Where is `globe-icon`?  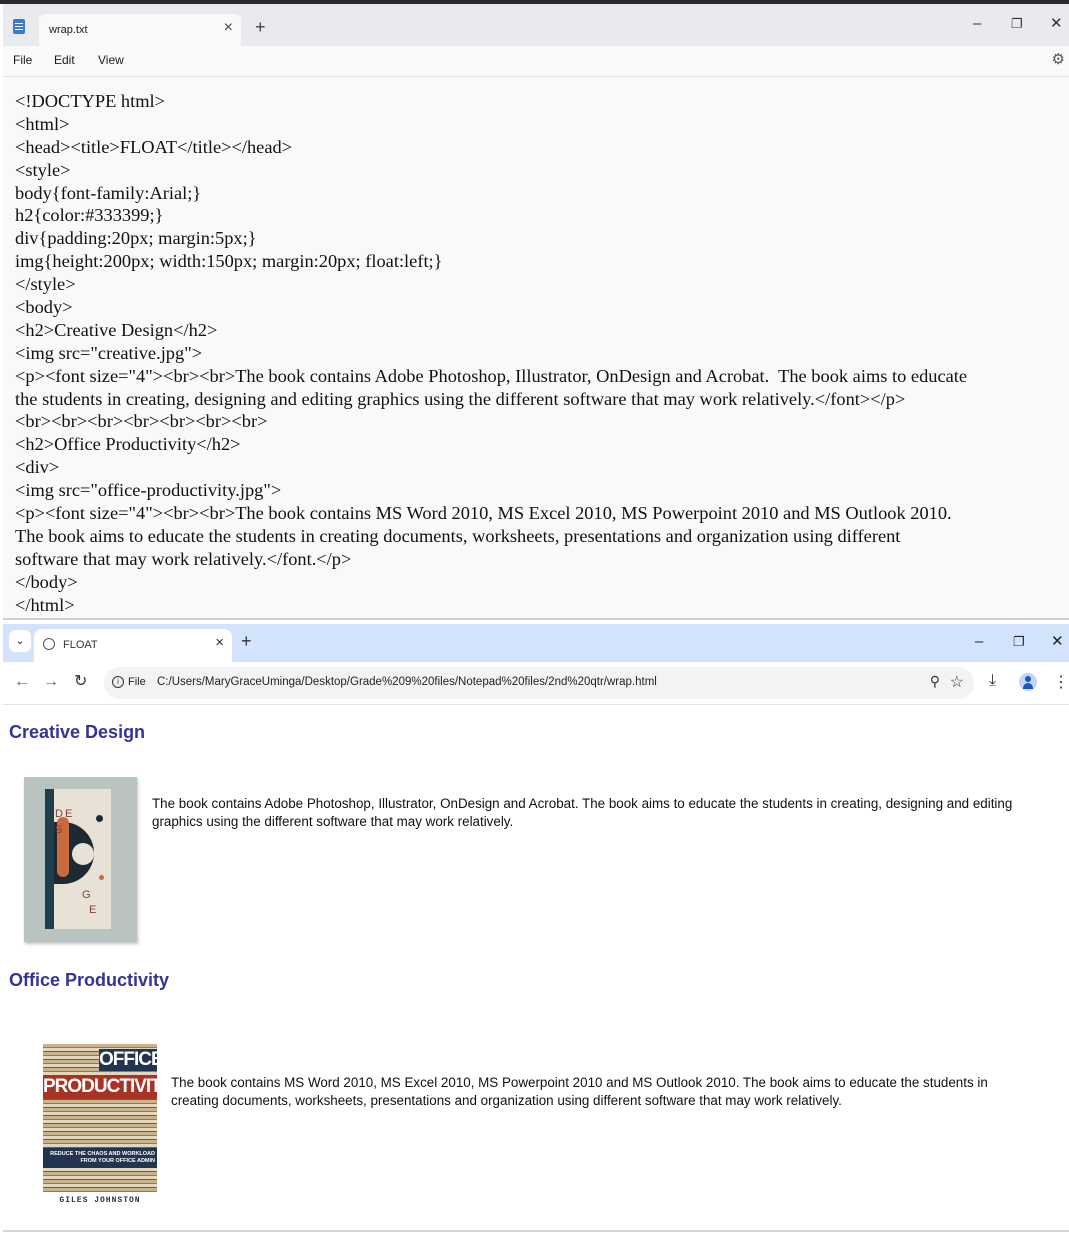
globe-icon is located at coordinates (49, 644).